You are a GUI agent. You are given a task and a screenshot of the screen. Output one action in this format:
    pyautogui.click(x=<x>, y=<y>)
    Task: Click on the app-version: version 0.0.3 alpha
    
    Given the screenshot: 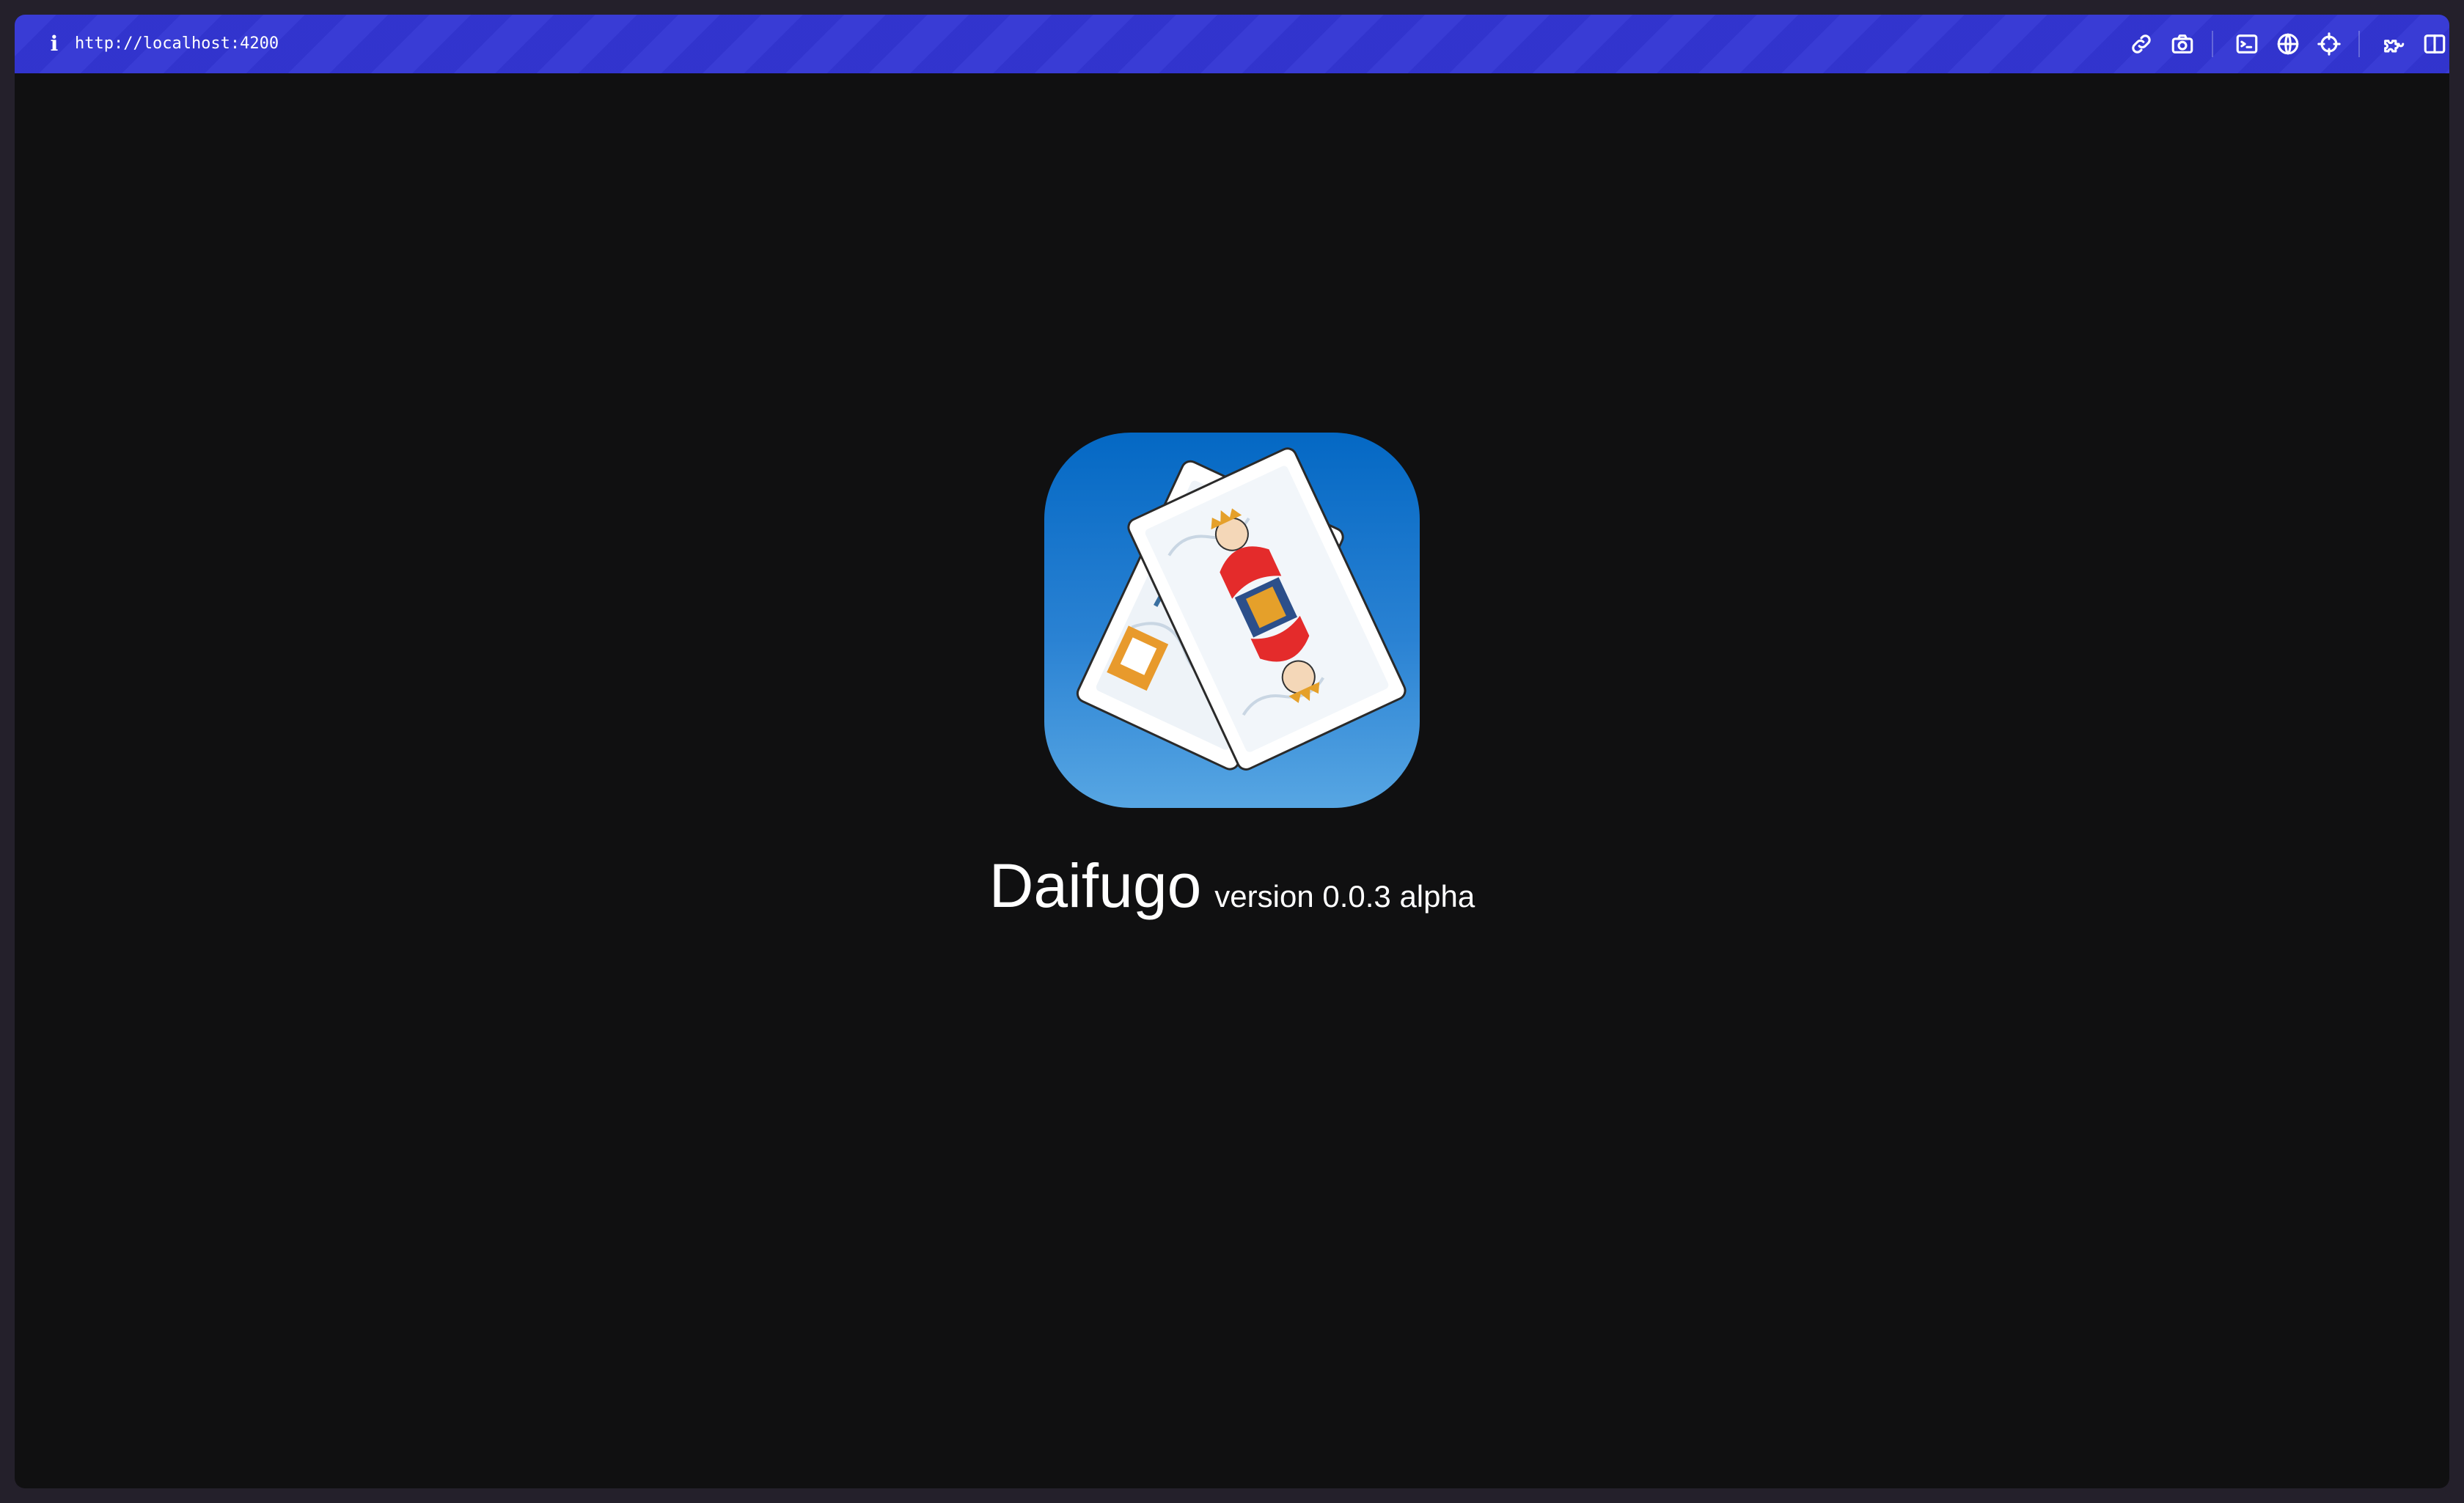 What is the action you would take?
    pyautogui.click(x=1344, y=896)
    